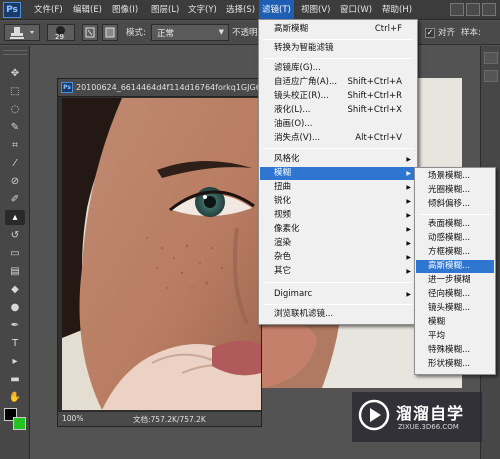 The image size is (500, 459). I want to click on menu-item-other: 其它 ▶, so click(338, 271).